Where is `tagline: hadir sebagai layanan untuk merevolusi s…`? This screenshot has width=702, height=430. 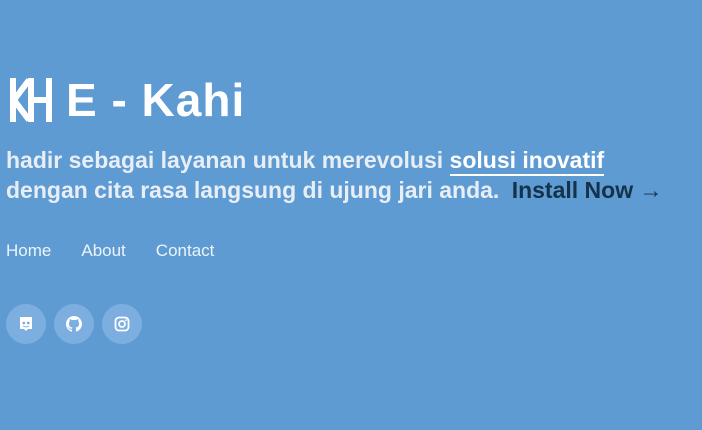
tagline: hadir sebagai layanan untuk merevolusi s… is located at coordinates (352, 175).